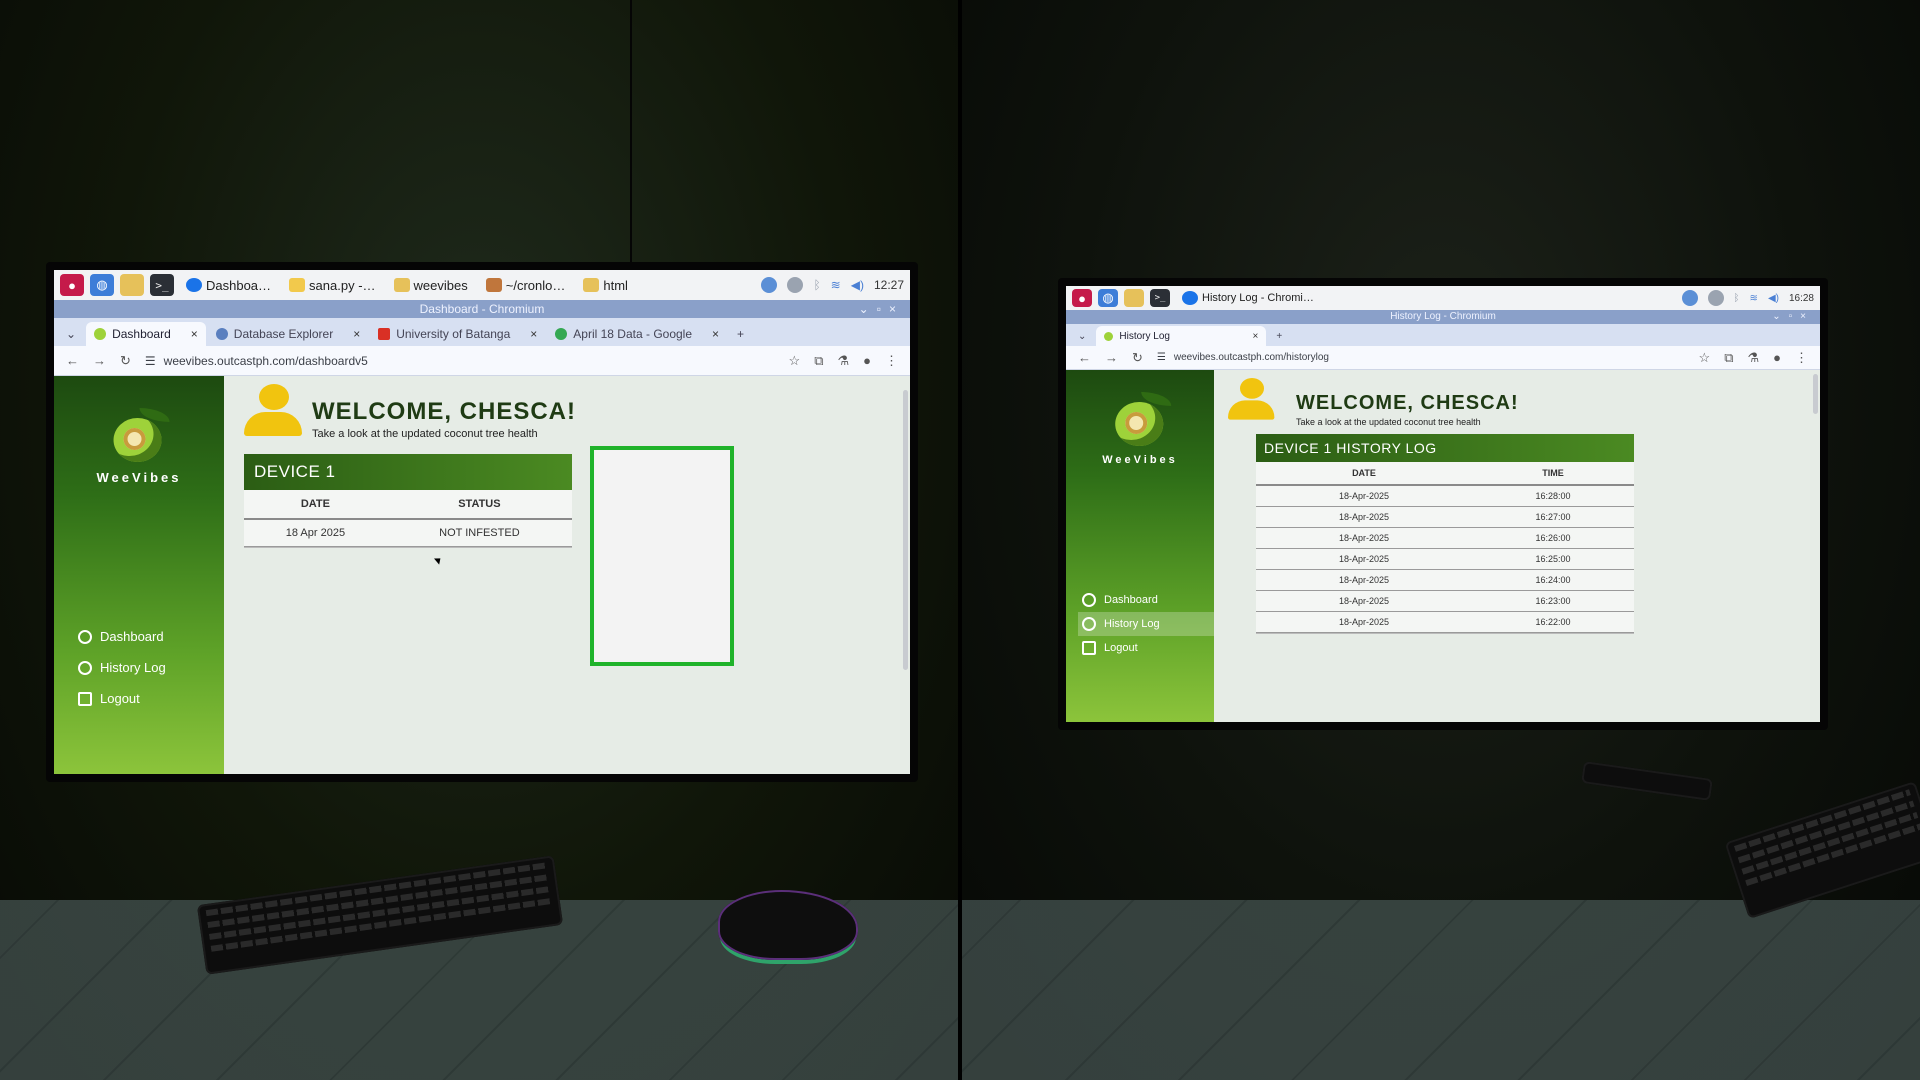 This screenshot has width=1920, height=1080. Describe the element at coordinates (408, 505) in the screenshot. I see `table-header-row: DATE STATUS` at that location.